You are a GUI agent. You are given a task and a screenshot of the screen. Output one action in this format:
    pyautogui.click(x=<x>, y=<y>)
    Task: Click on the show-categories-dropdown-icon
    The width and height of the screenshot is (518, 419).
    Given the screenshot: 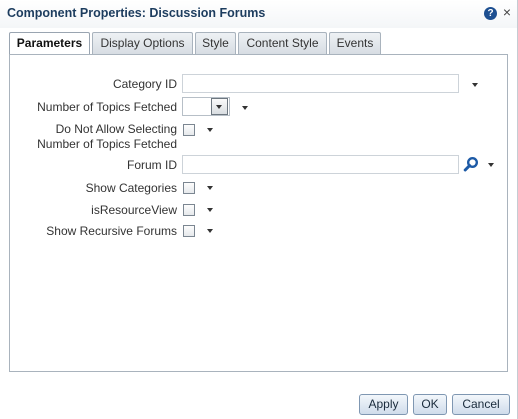 What is the action you would take?
    pyautogui.click(x=210, y=188)
    